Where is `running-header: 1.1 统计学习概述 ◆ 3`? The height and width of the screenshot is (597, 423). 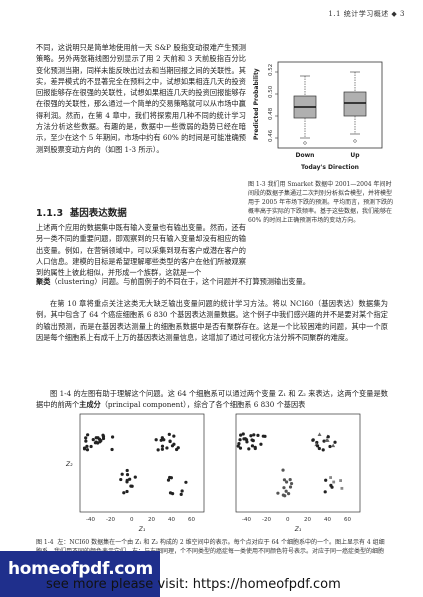
running-header: 1.1 统计学习概述 ◆ 3 is located at coordinates (366, 14).